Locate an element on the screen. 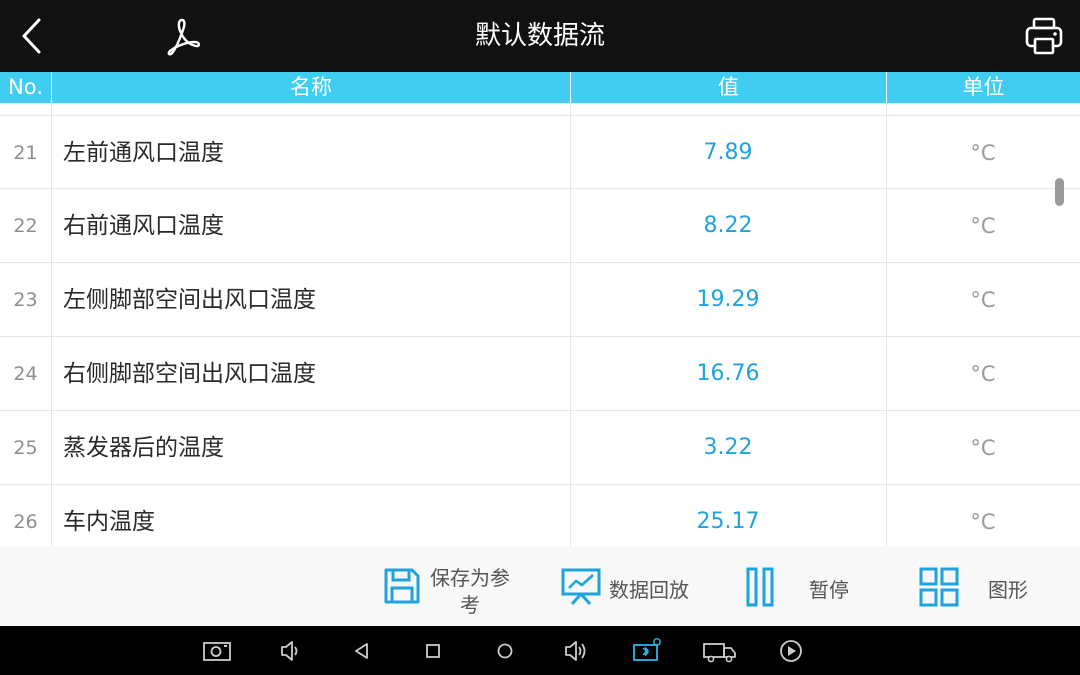 The height and width of the screenshot is (675, 1080). save-reference-label-line1: 保存为参 is located at coordinates (470, 578).